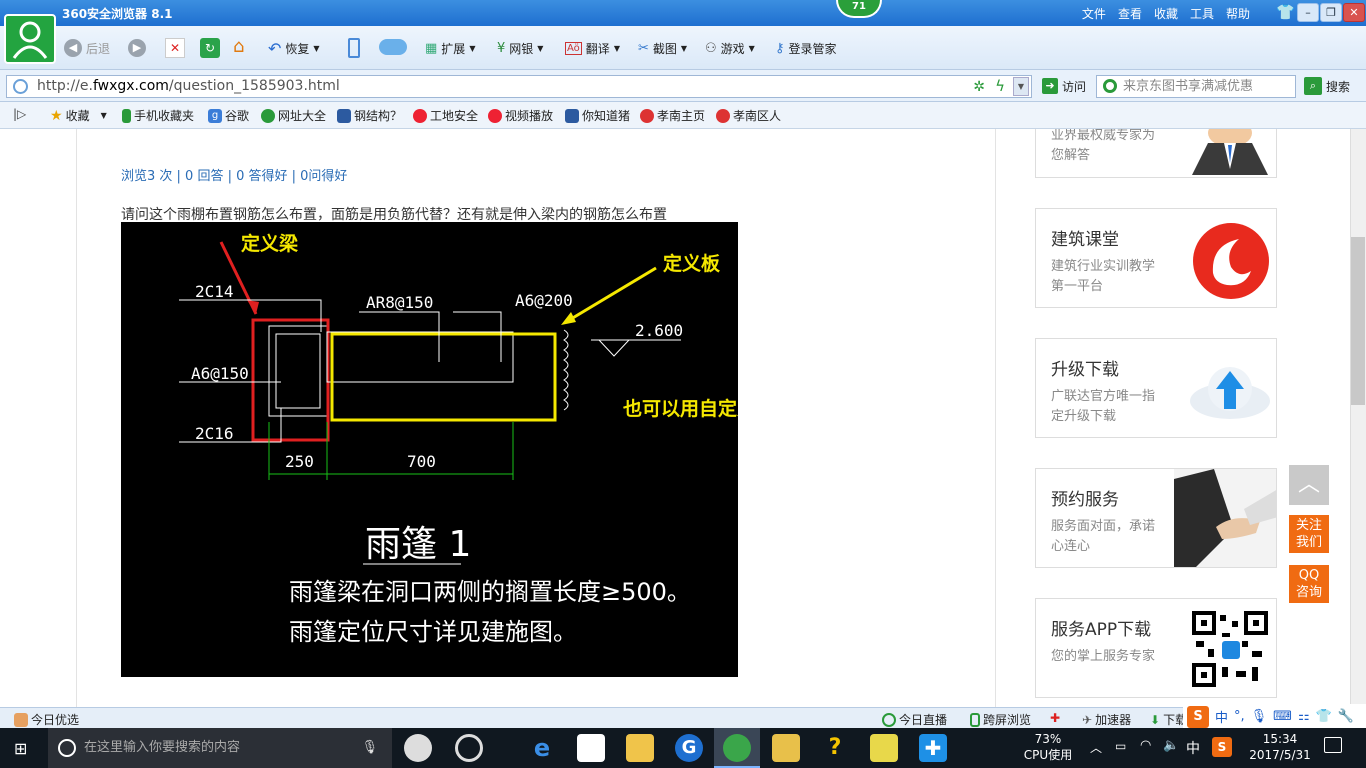 The width and height of the screenshot is (1366, 768). Describe the element at coordinates (542, 748) in the screenshot. I see `edge-browser-icon: e` at that location.